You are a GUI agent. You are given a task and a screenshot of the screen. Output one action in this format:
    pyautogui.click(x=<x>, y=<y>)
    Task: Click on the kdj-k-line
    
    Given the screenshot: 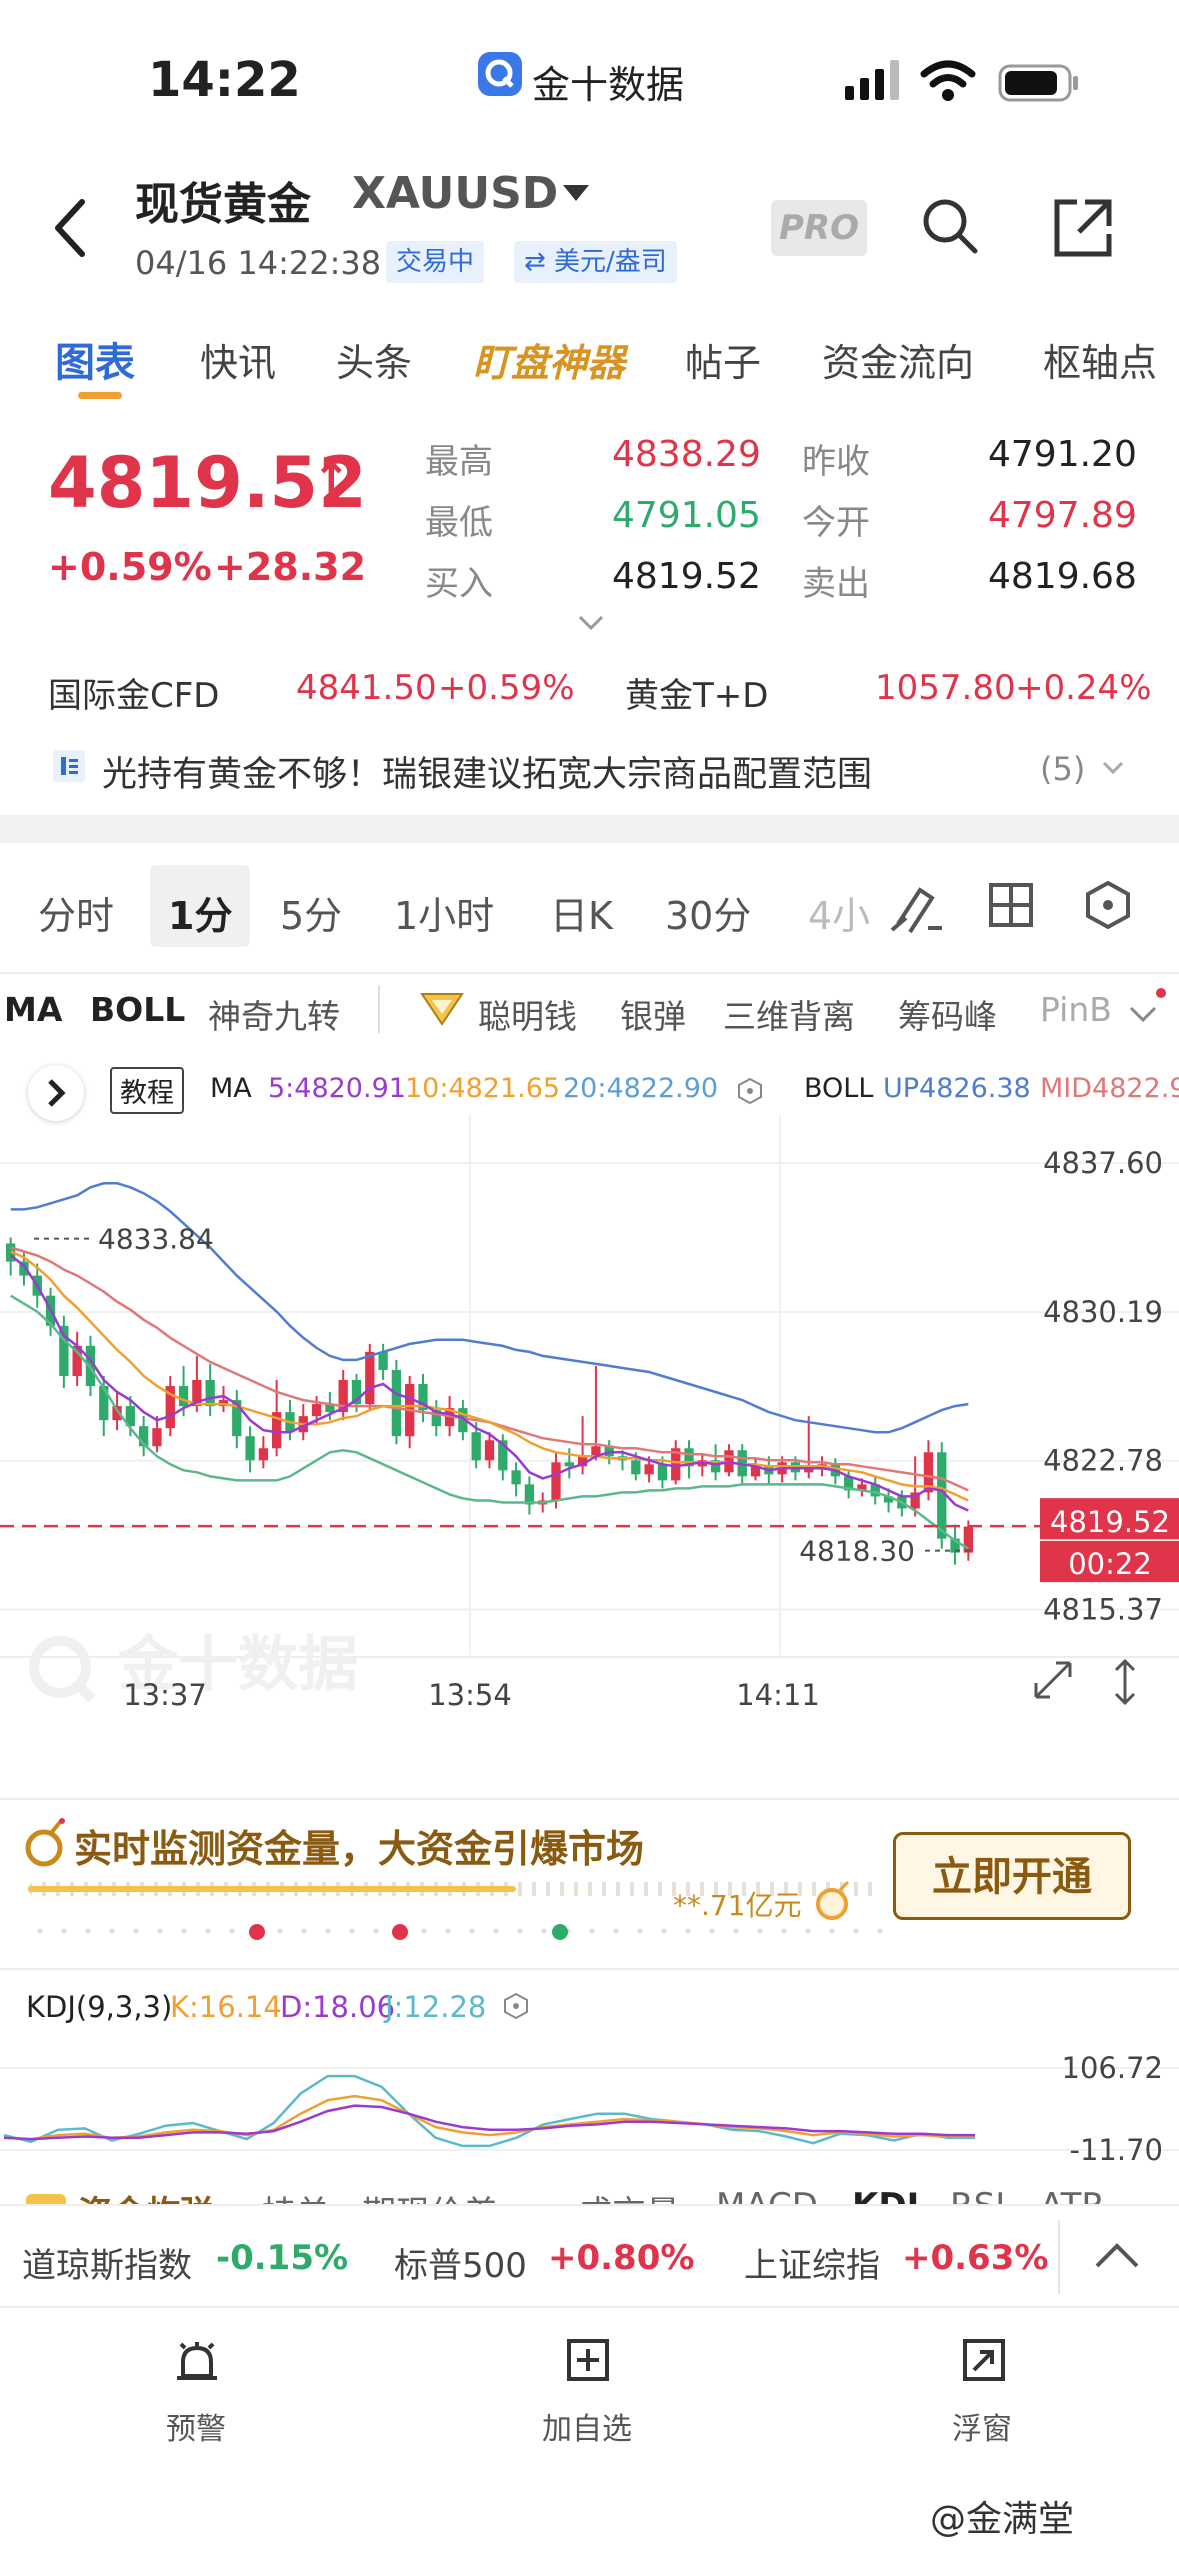 What is the action you would take?
    pyautogui.click(x=489, y=2117)
    